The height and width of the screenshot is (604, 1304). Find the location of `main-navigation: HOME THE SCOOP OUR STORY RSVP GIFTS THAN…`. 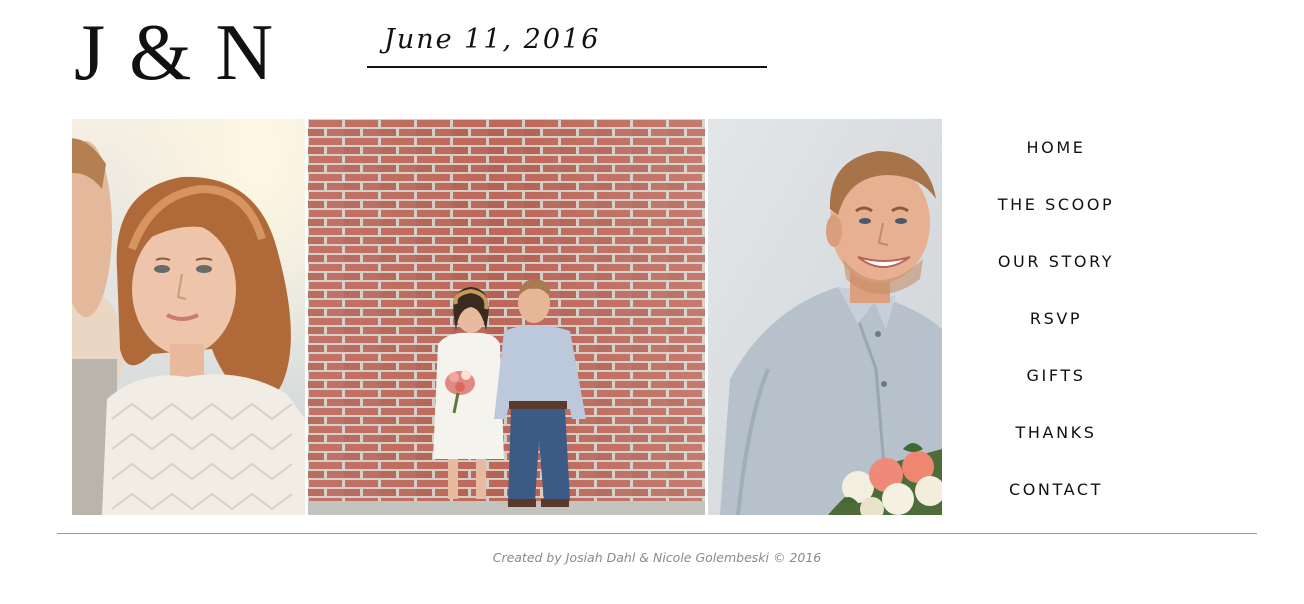

main-navigation: HOME THE SCOOP OUR STORY RSVP GIFTS THAN… is located at coordinates (1056, 318).